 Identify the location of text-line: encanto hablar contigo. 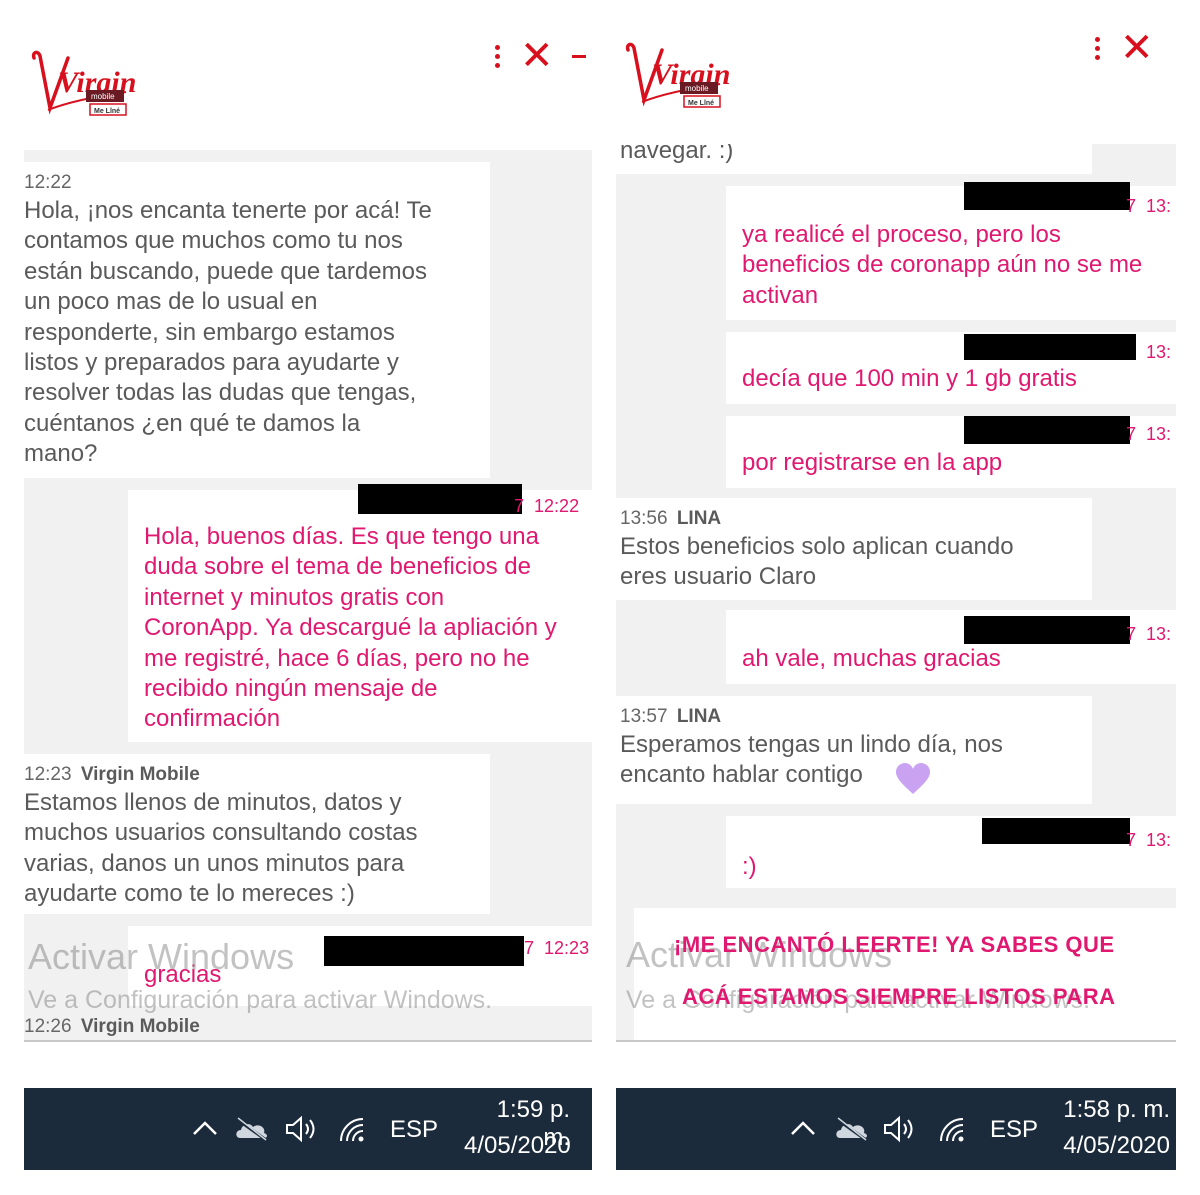
(741, 775).